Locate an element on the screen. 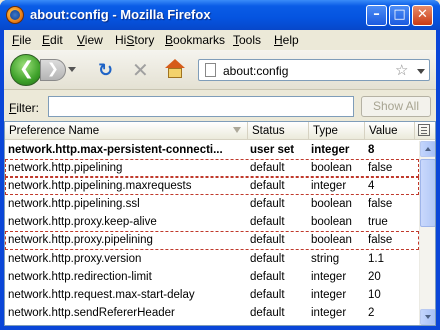 The height and width of the screenshot is (330, 440). home-icon is located at coordinates (175, 69).